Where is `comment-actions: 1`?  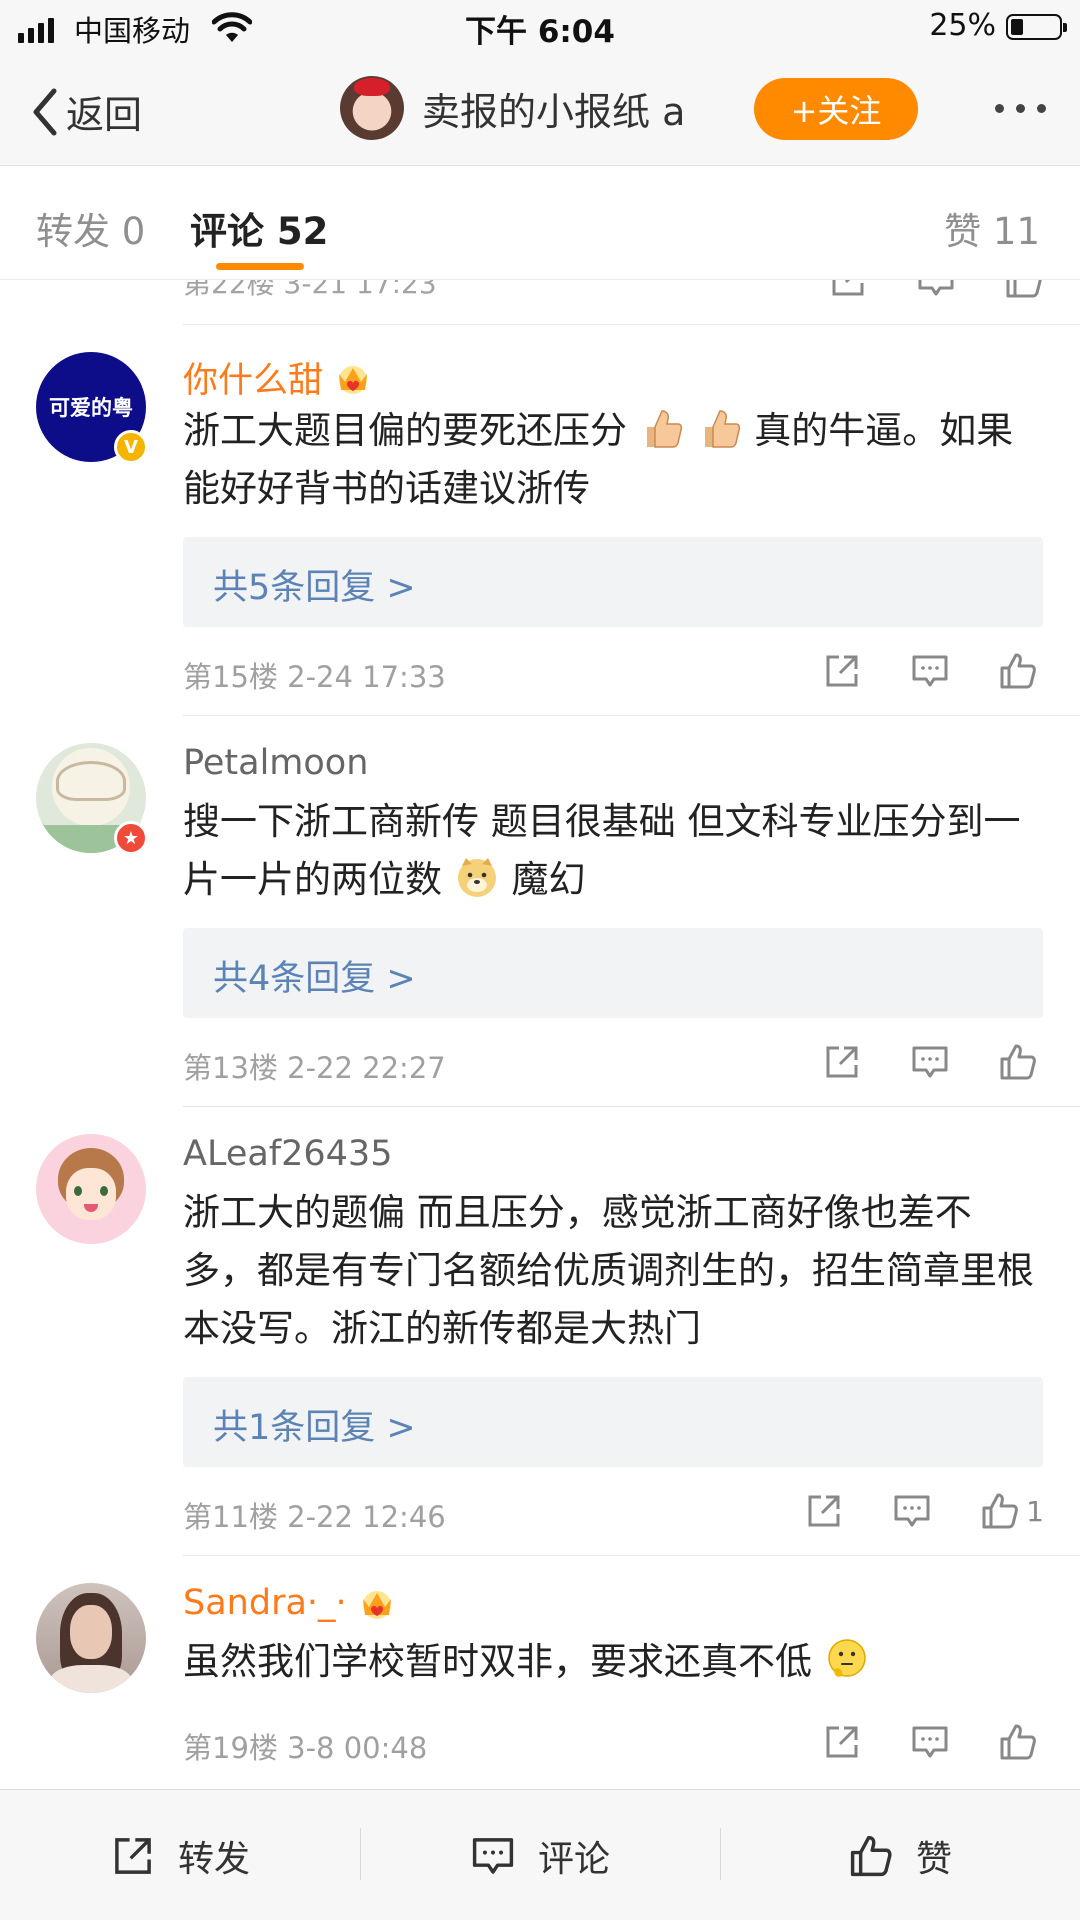 comment-actions: 1 is located at coordinates (924, 1511).